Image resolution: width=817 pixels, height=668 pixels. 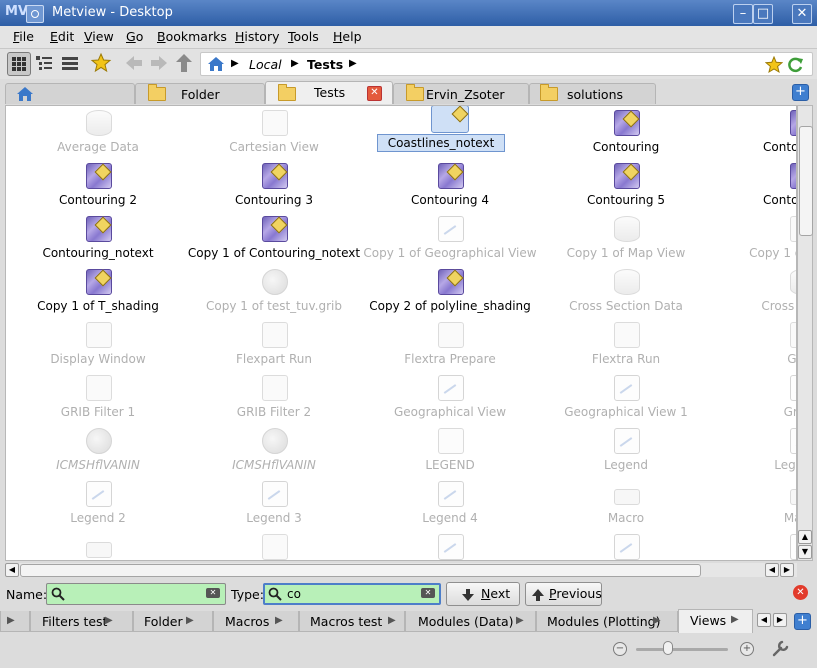 What do you see at coordinates (450, 343) in the screenshot?
I see `desktop-icon-item: Flextra Prepare` at bounding box center [450, 343].